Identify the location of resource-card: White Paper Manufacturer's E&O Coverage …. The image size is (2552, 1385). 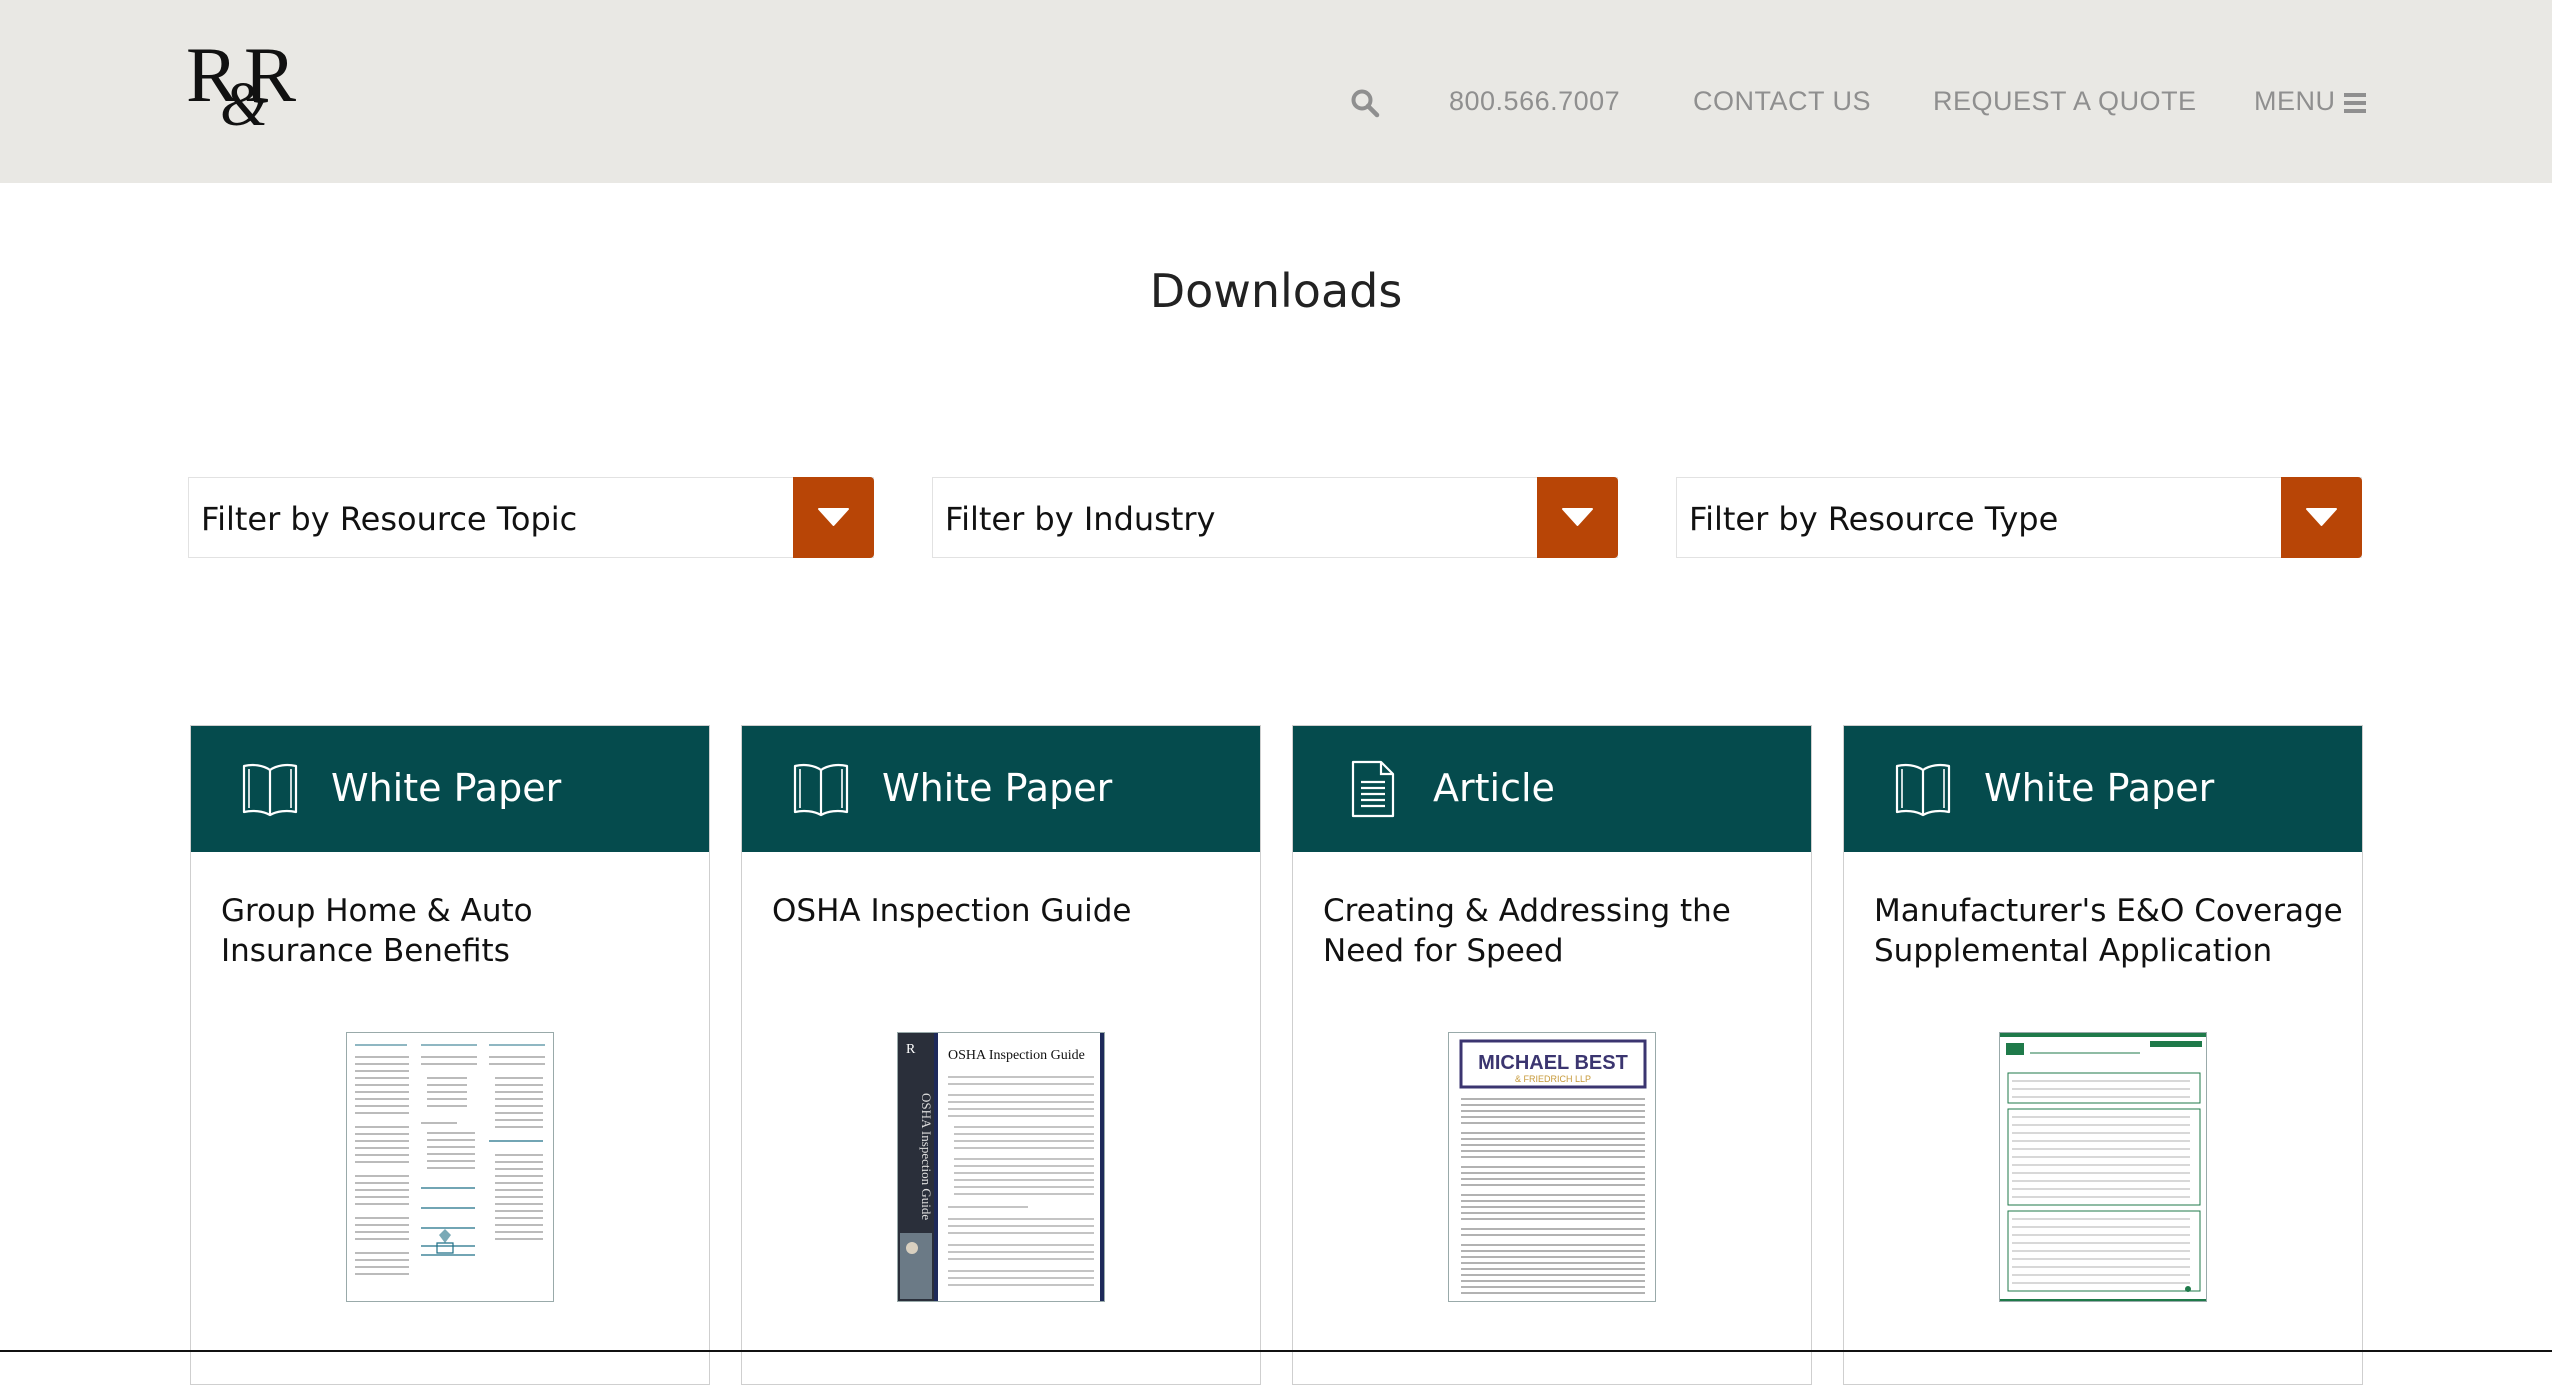
(2103, 1055).